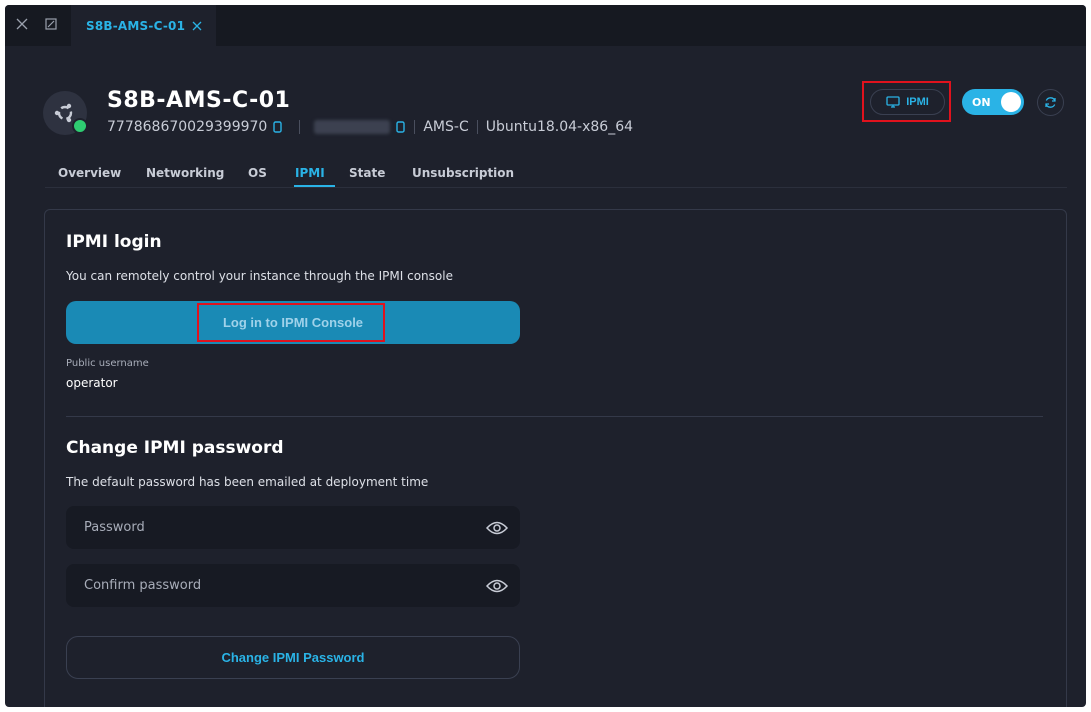 The image size is (1091, 712). Describe the element at coordinates (51, 24) in the screenshot. I see `expand-icon` at that location.